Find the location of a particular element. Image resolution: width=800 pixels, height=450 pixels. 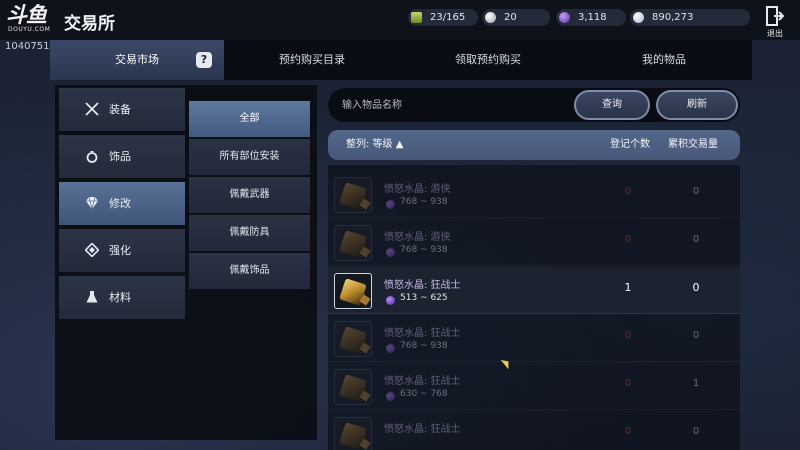

item-trade-volume: 1 is located at coordinates (696, 383).